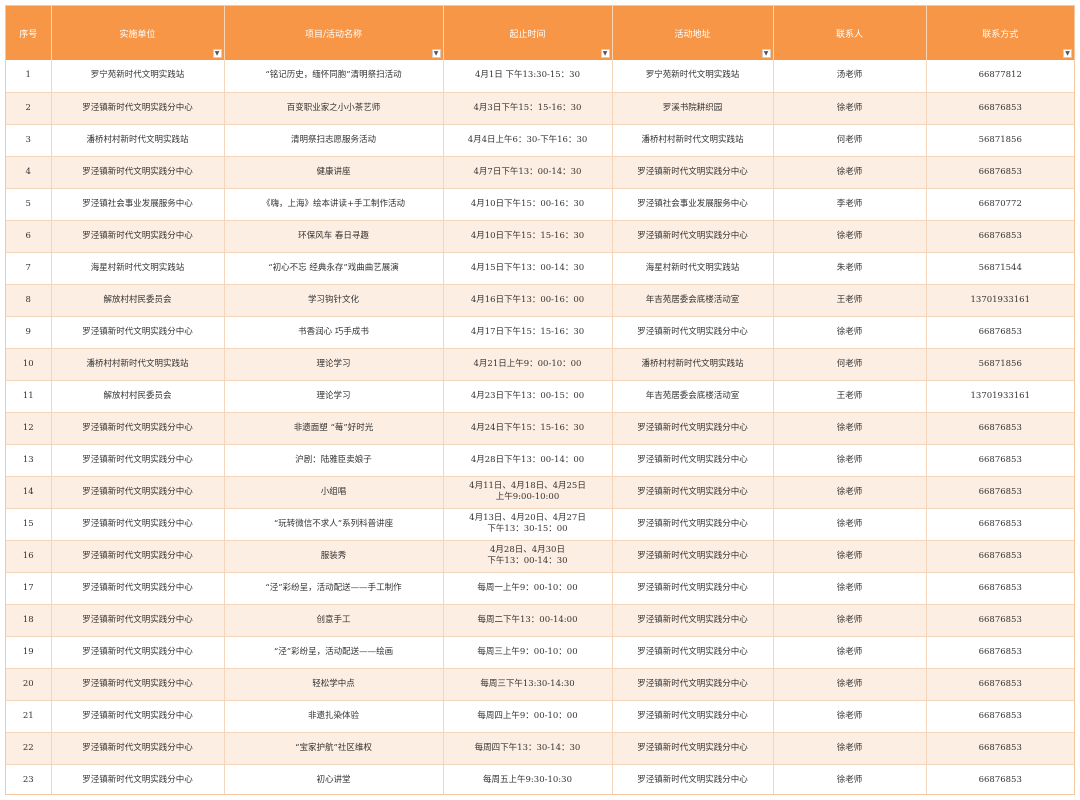 This screenshot has height=800, width=1080. What do you see at coordinates (29, 204) in the screenshot?
I see `row-number-cell: 5` at bounding box center [29, 204].